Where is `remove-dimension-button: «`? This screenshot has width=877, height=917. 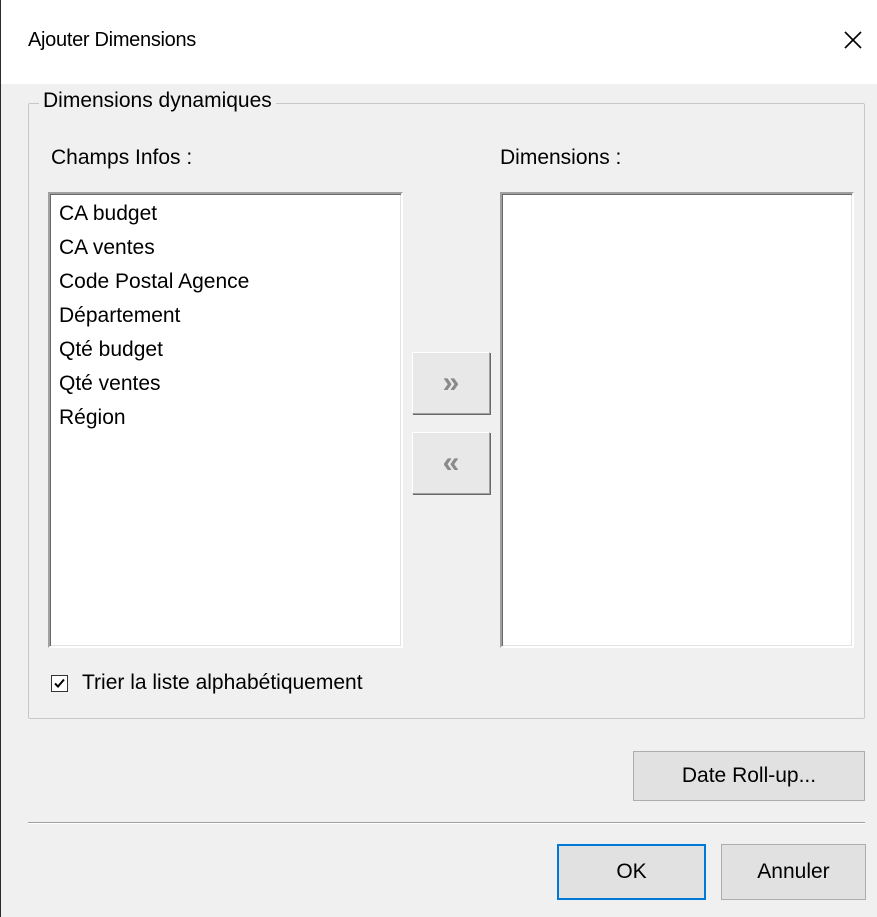 remove-dimension-button: « is located at coordinates (451, 463).